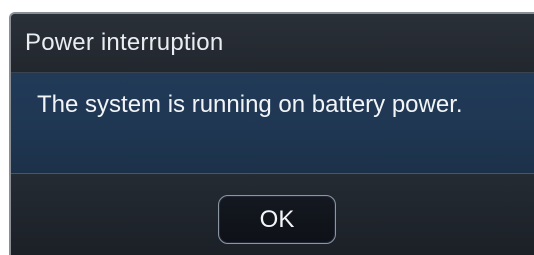 The height and width of the screenshot is (255, 534). Describe the element at coordinates (277, 219) in the screenshot. I see `ok-button: OK` at that location.